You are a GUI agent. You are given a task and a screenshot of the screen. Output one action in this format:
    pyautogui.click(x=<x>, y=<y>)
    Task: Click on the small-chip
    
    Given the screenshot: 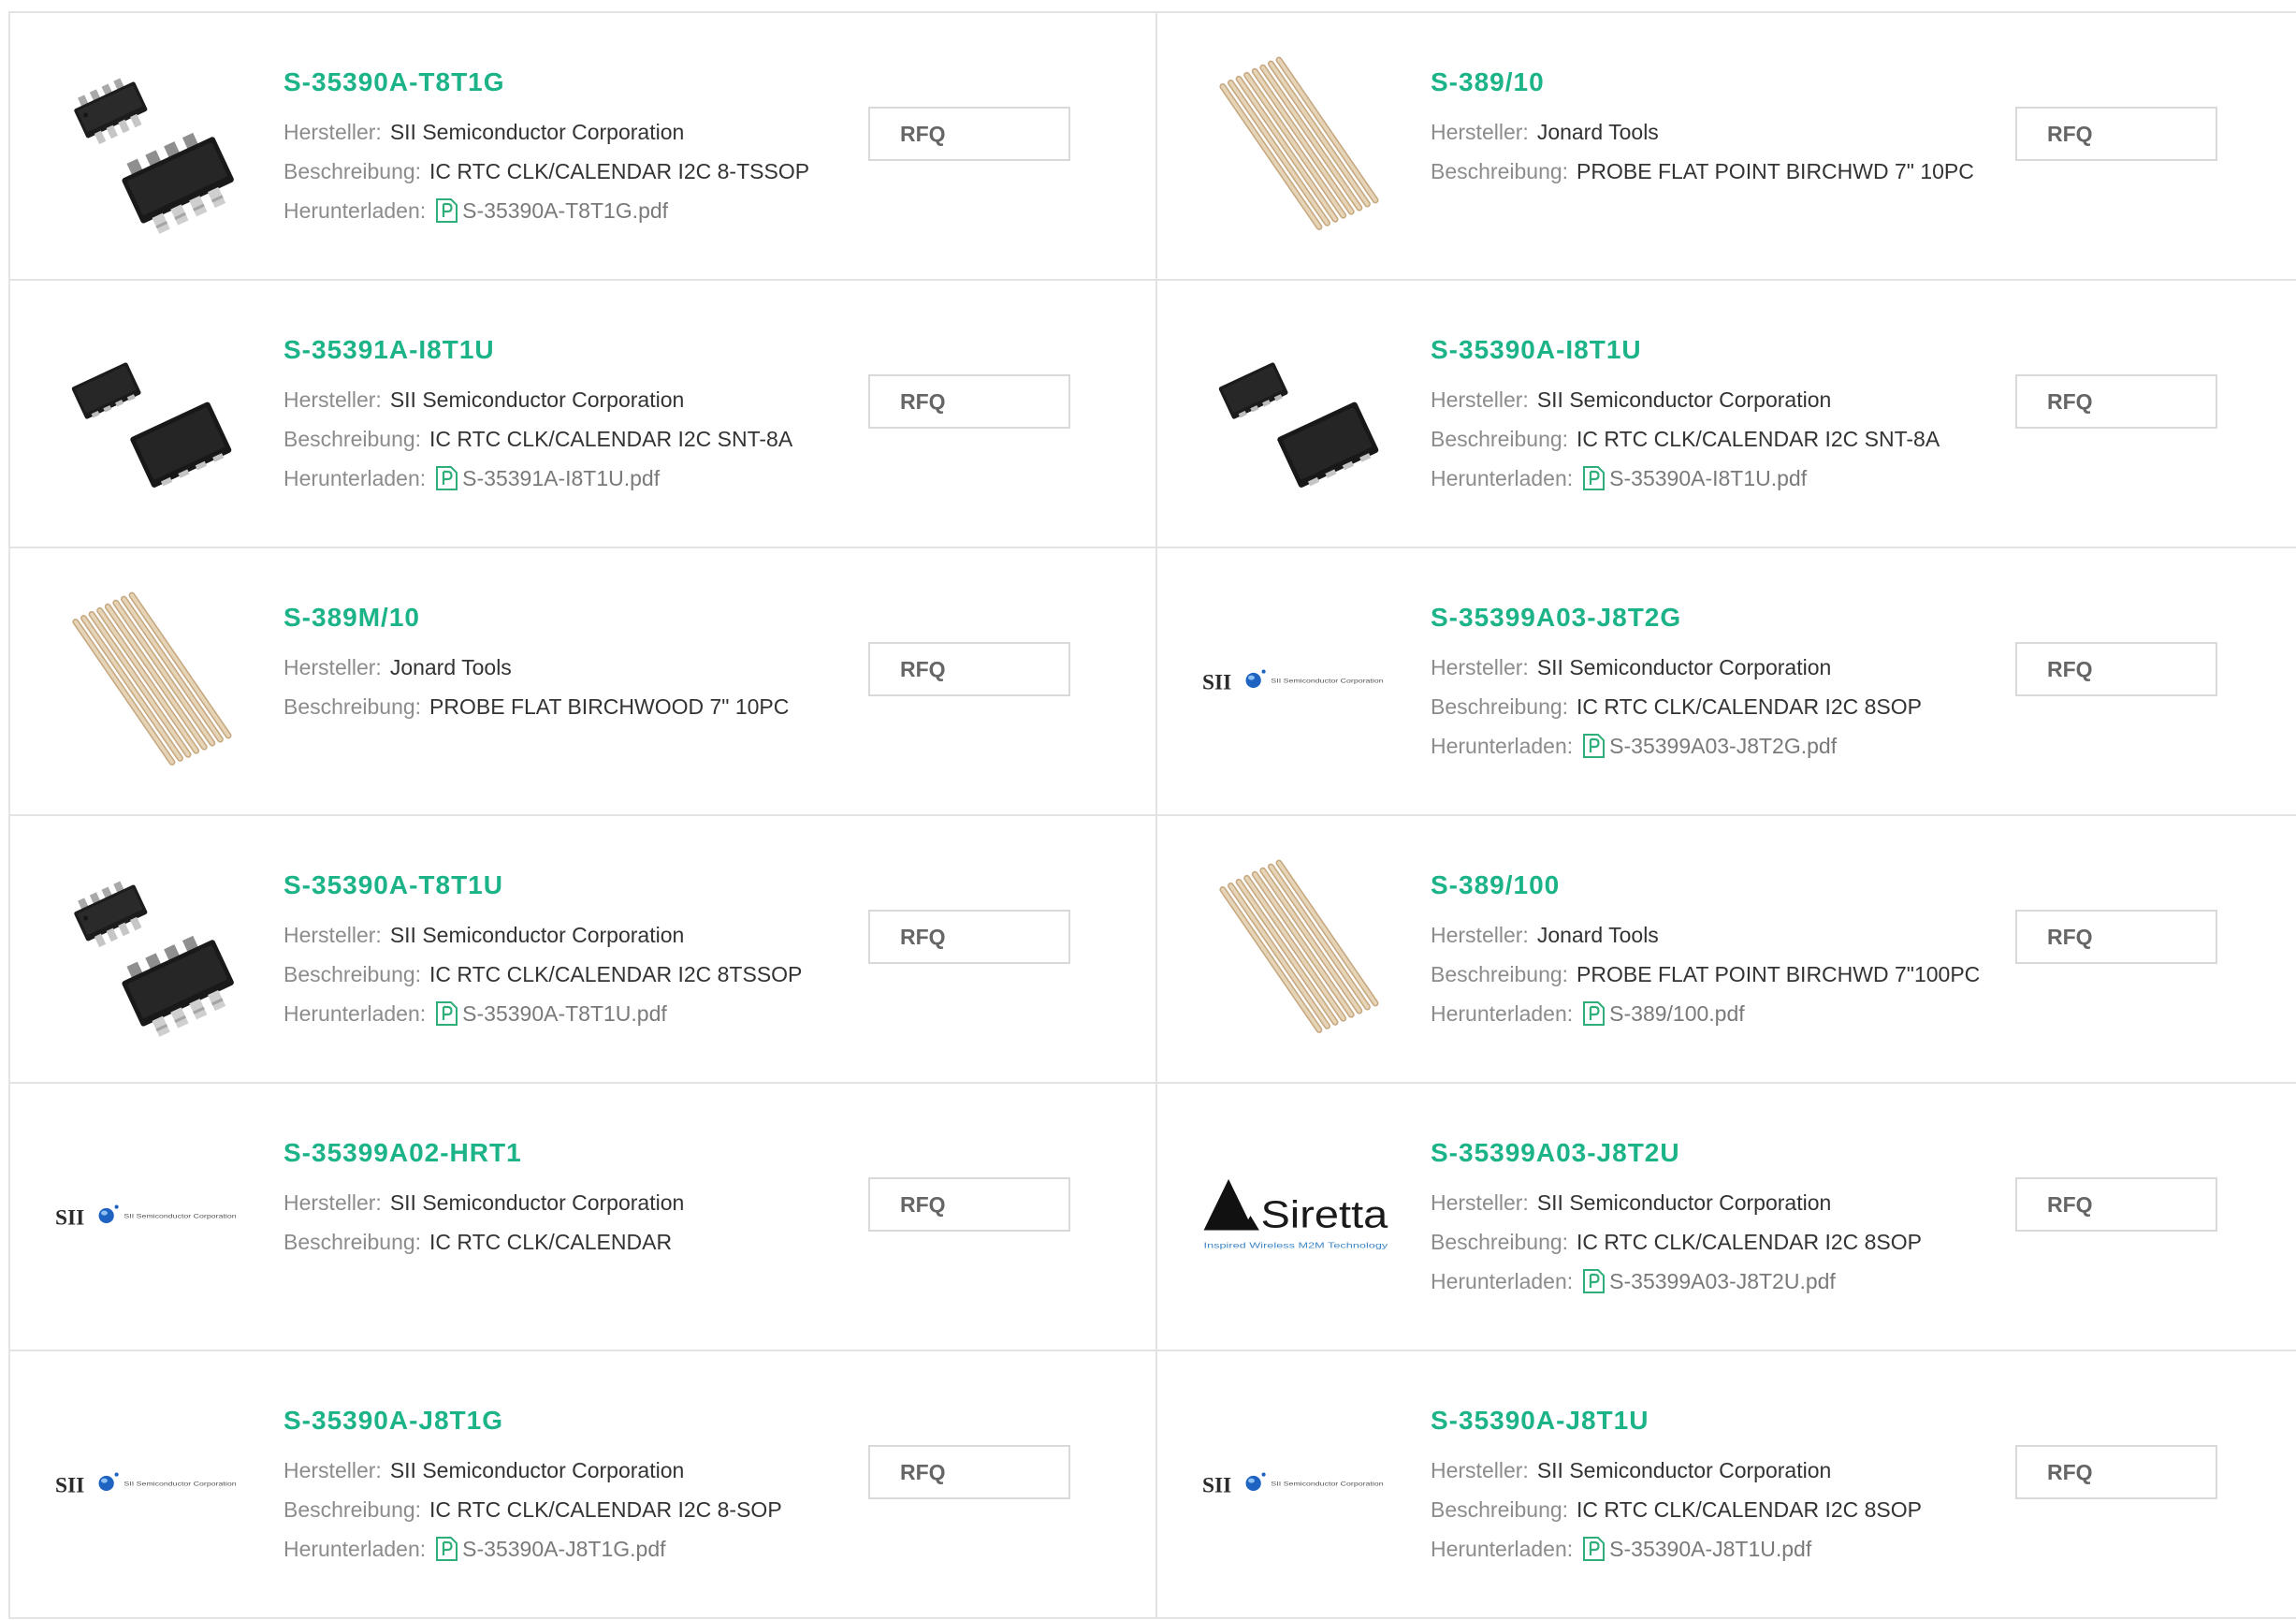 What is the action you would take?
    pyautogui.click(x=106, y=390)
    